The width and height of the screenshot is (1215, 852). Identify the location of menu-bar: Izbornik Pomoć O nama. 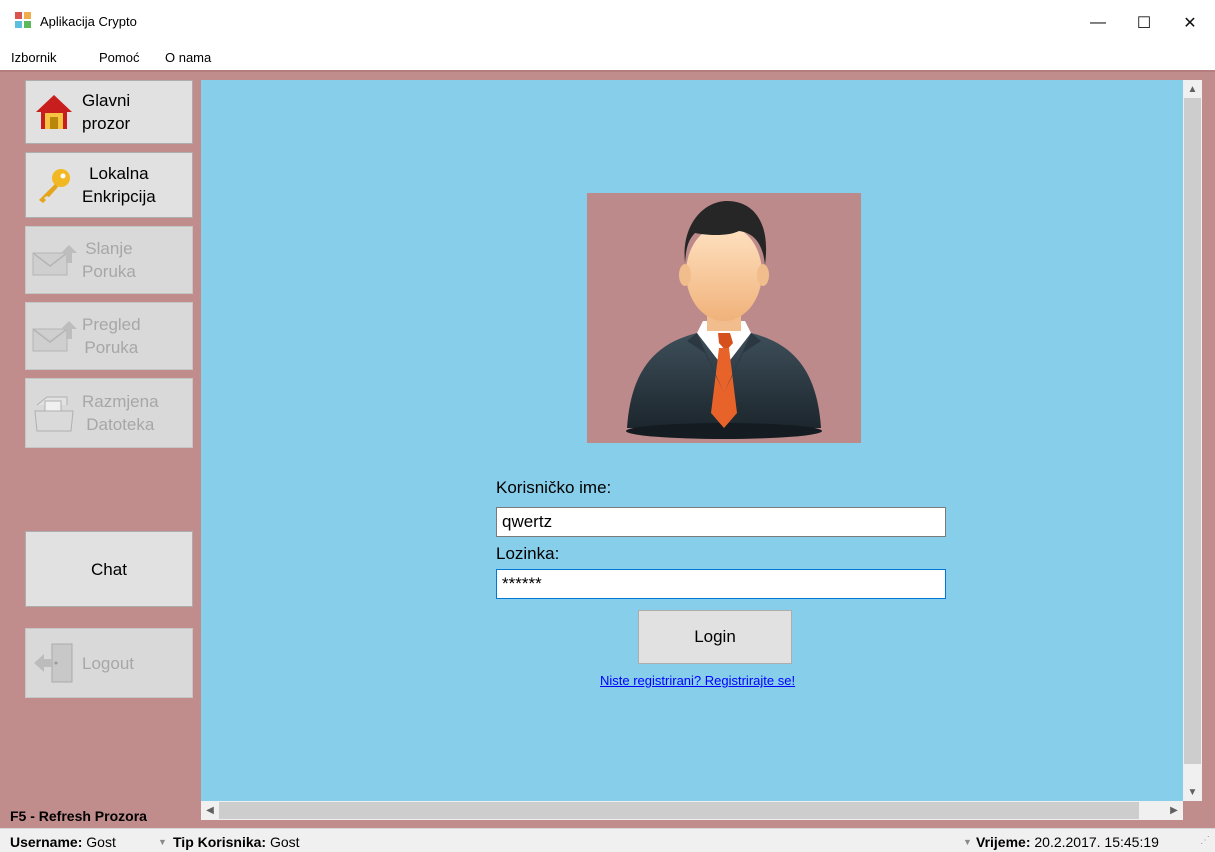
(607, 58).